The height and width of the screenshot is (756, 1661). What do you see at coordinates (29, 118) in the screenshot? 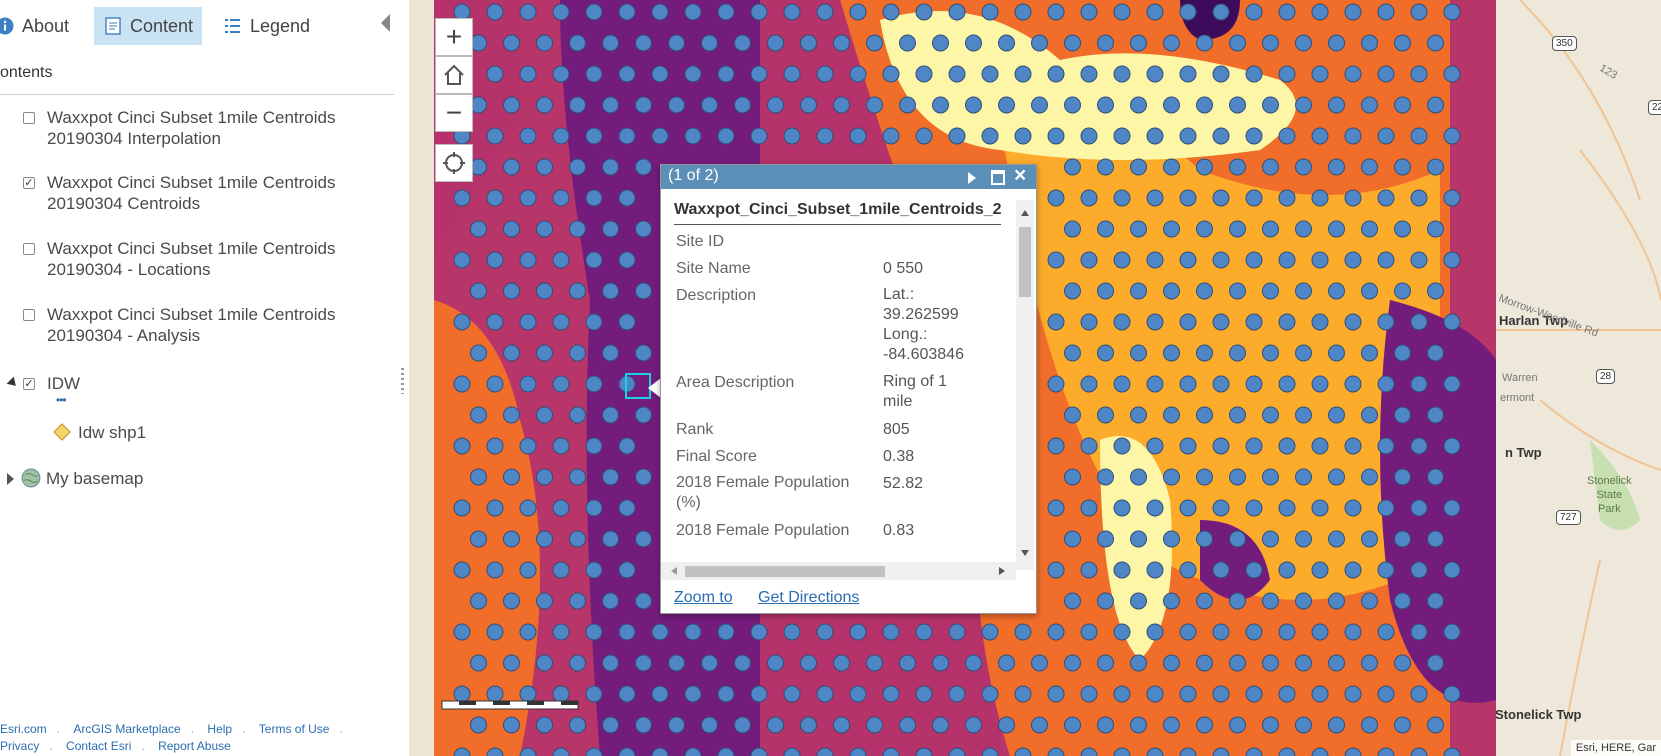
I see `layer-visibility-checkbox` at bounding box center [29, 118].